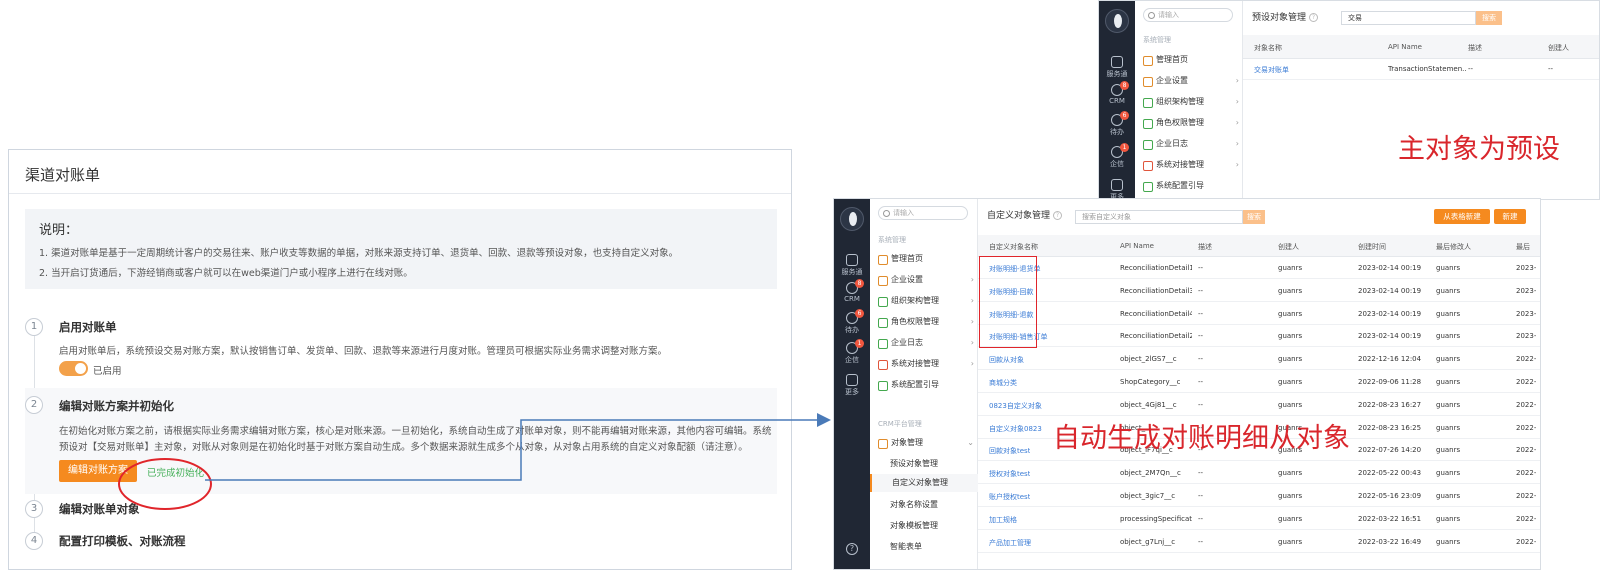 This screenshot has width=1600, height=570. I want to click on dock-label: 待办, so click(1117, 132).